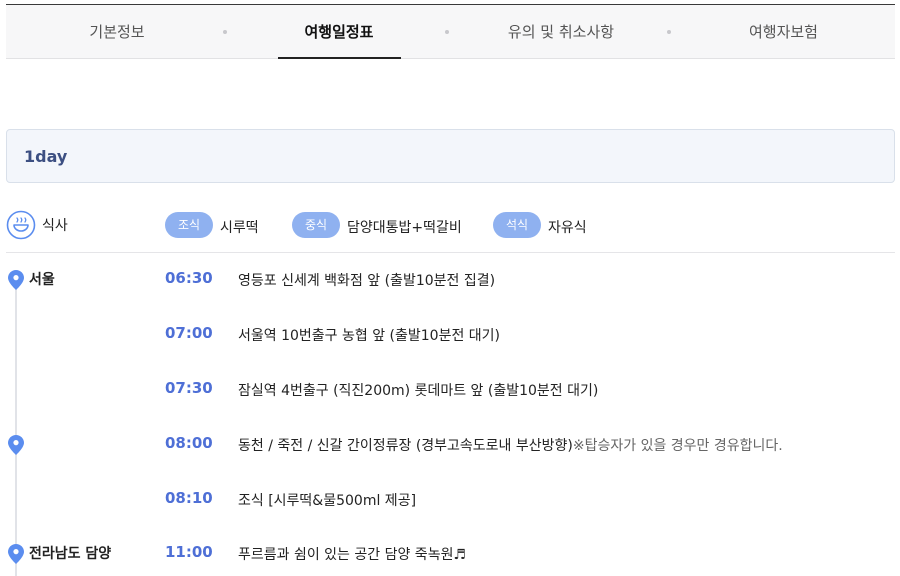 This screenshot has width=900, height=576. Describe the element at coordinates (189, 225) in the screenshot. I see `breakfast-badge: 조식` at that location.